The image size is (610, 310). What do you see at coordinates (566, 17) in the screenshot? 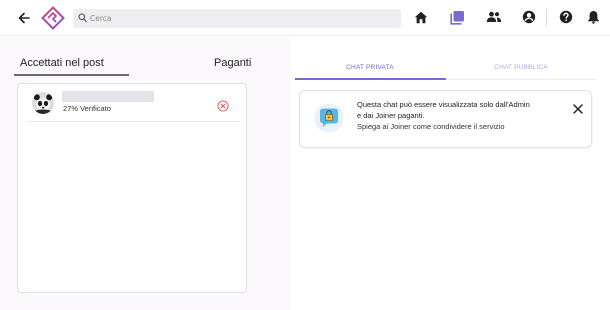
I see `help-icon` at bounding box center [566, 17].